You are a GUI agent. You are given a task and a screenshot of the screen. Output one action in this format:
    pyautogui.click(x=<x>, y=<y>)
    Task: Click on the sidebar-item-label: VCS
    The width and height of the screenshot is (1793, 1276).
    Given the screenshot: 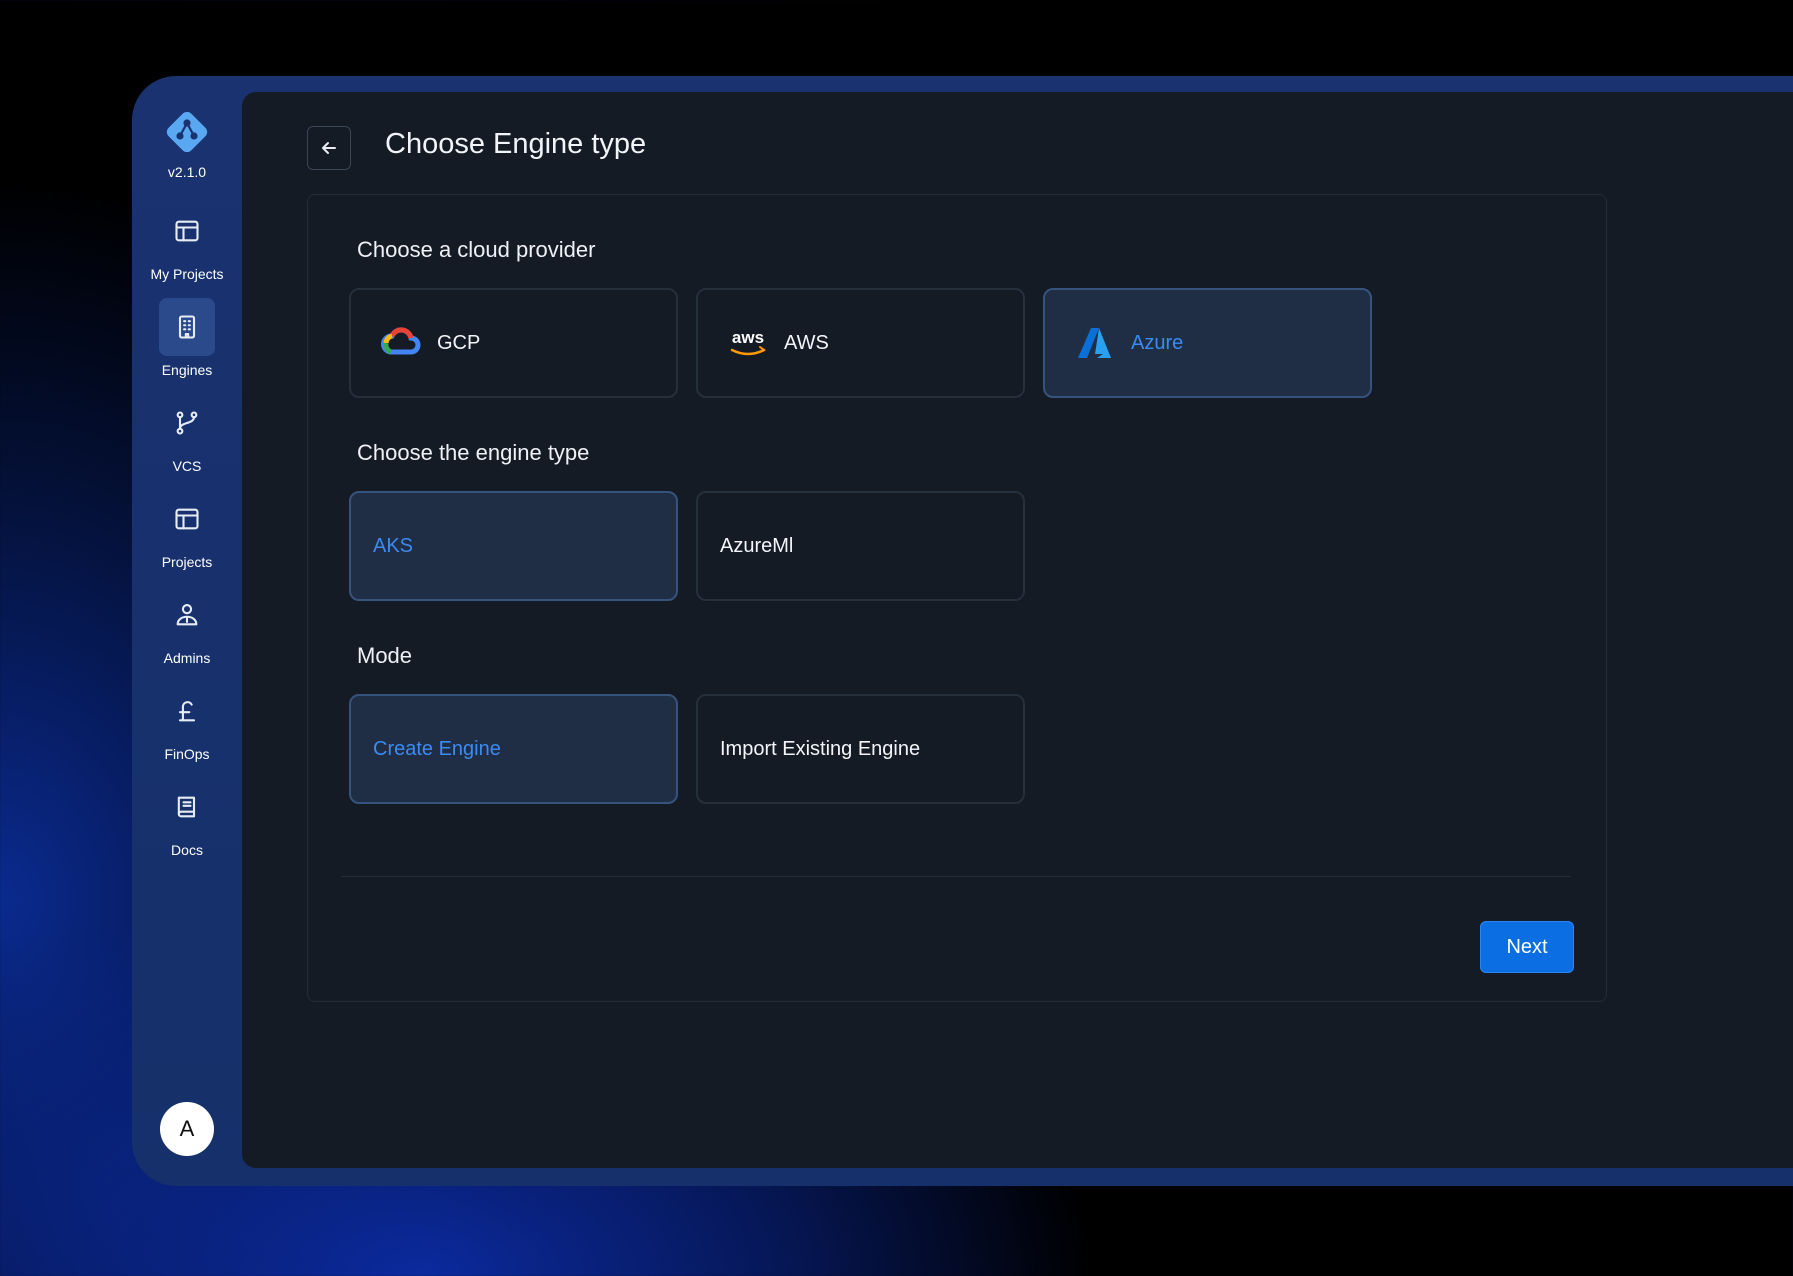 What is the action you would take?
    pyautogui.click(x=187, y=466)
    